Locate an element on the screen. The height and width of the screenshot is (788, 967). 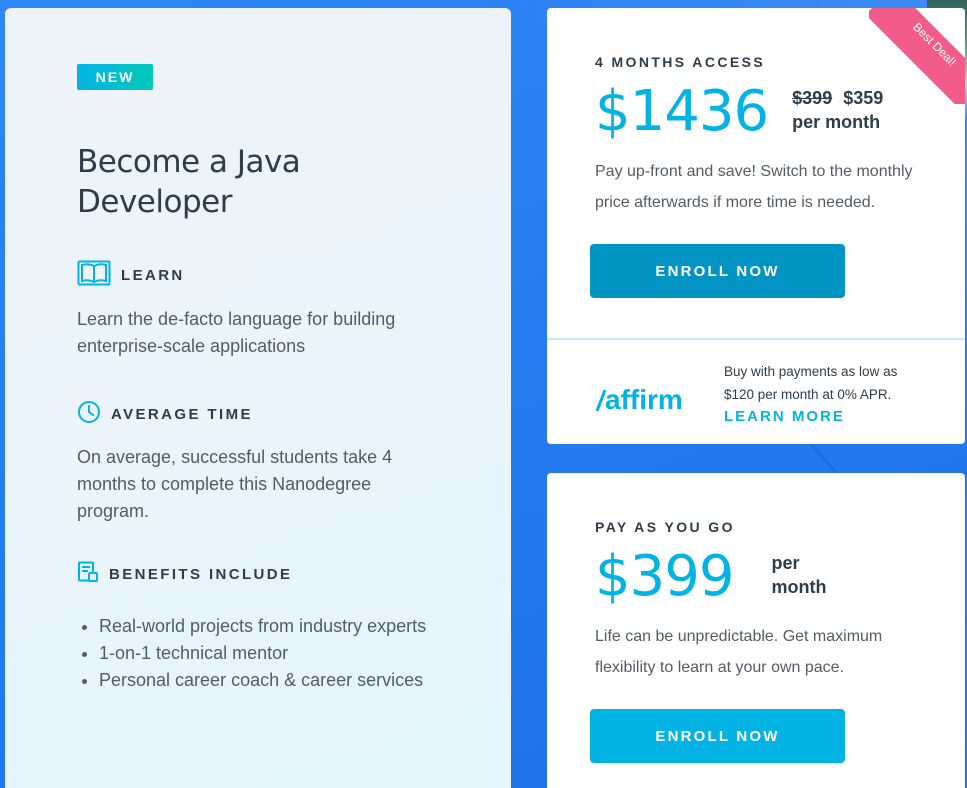
program-title: Become a Java Developer is located at coordinates (189, 182).